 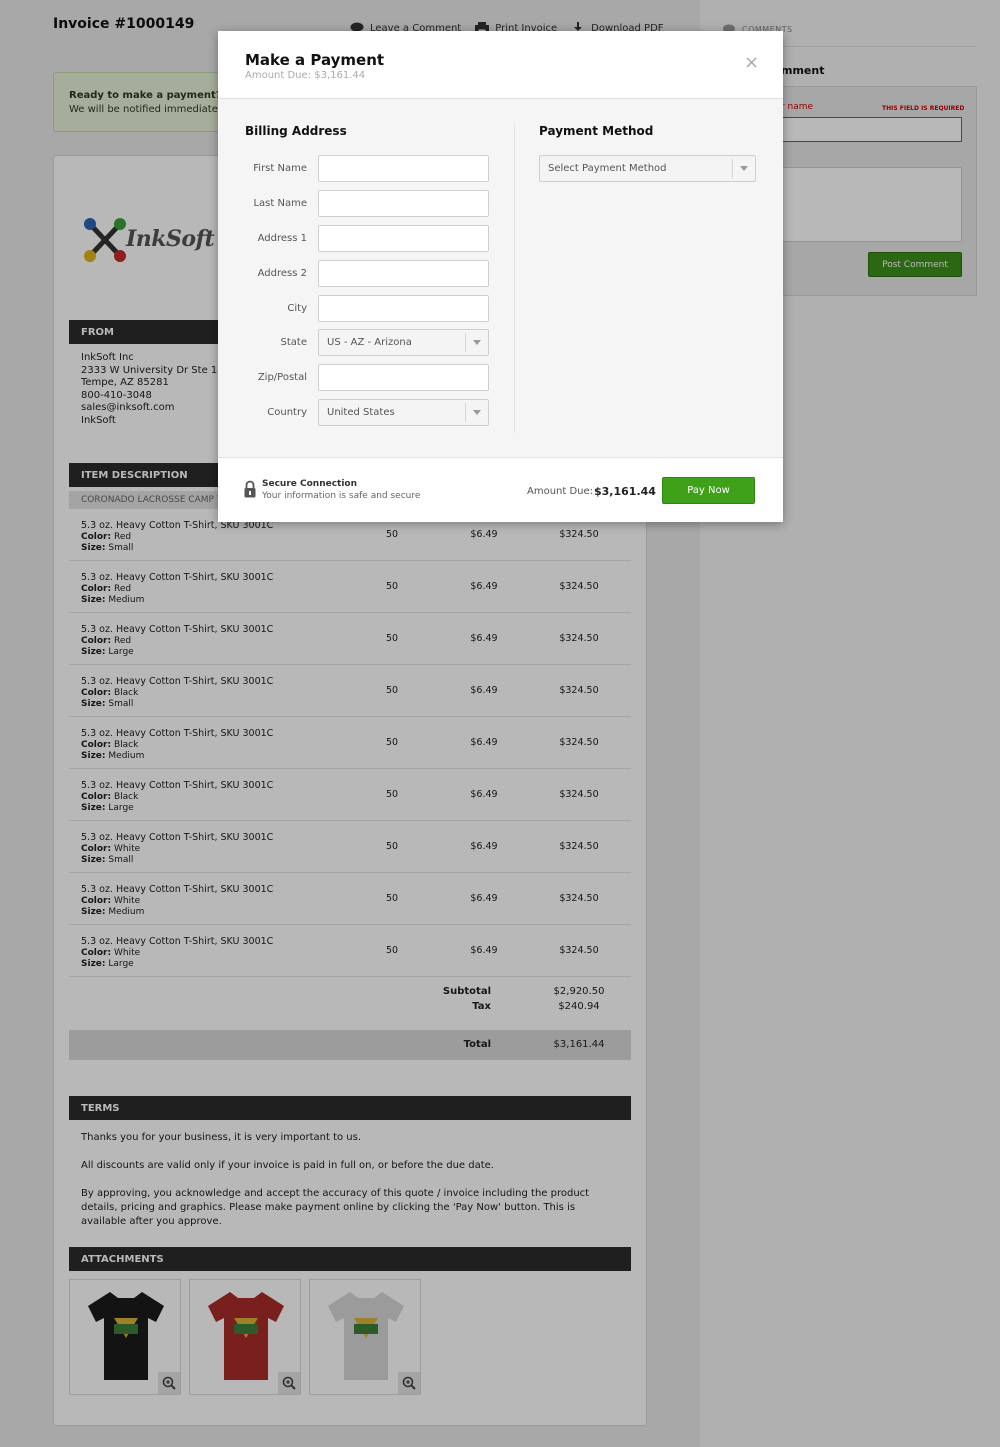 What do you see at coordinates (250, 489) in the screenshot?
I see `lock-icon` at bounding box center [250, 489].